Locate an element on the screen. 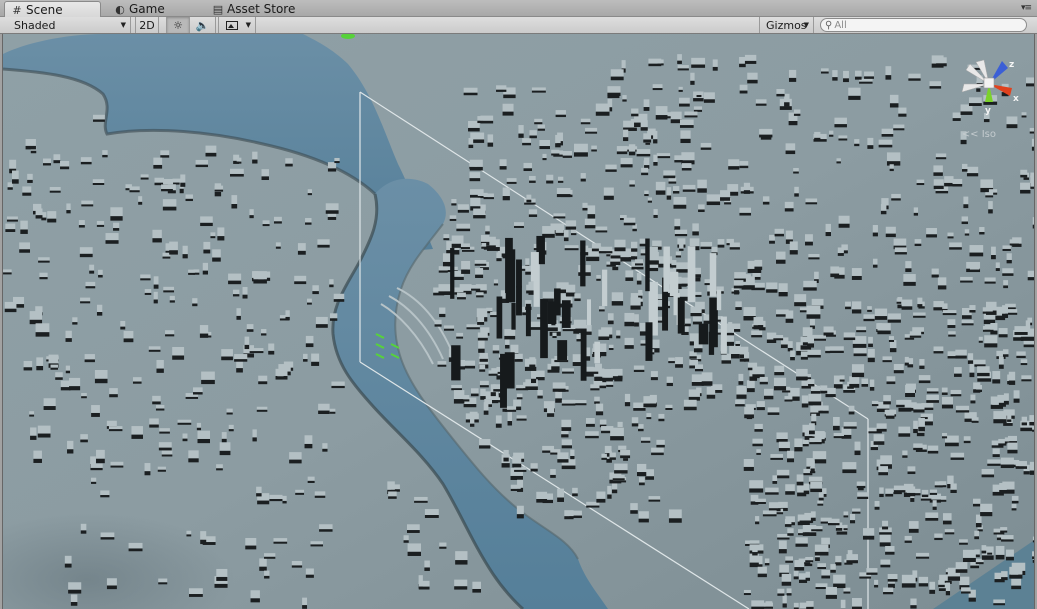 Image resolution: width=1037 pixels, height=609 pixels. image-icon is located at coordinates (232, 25).